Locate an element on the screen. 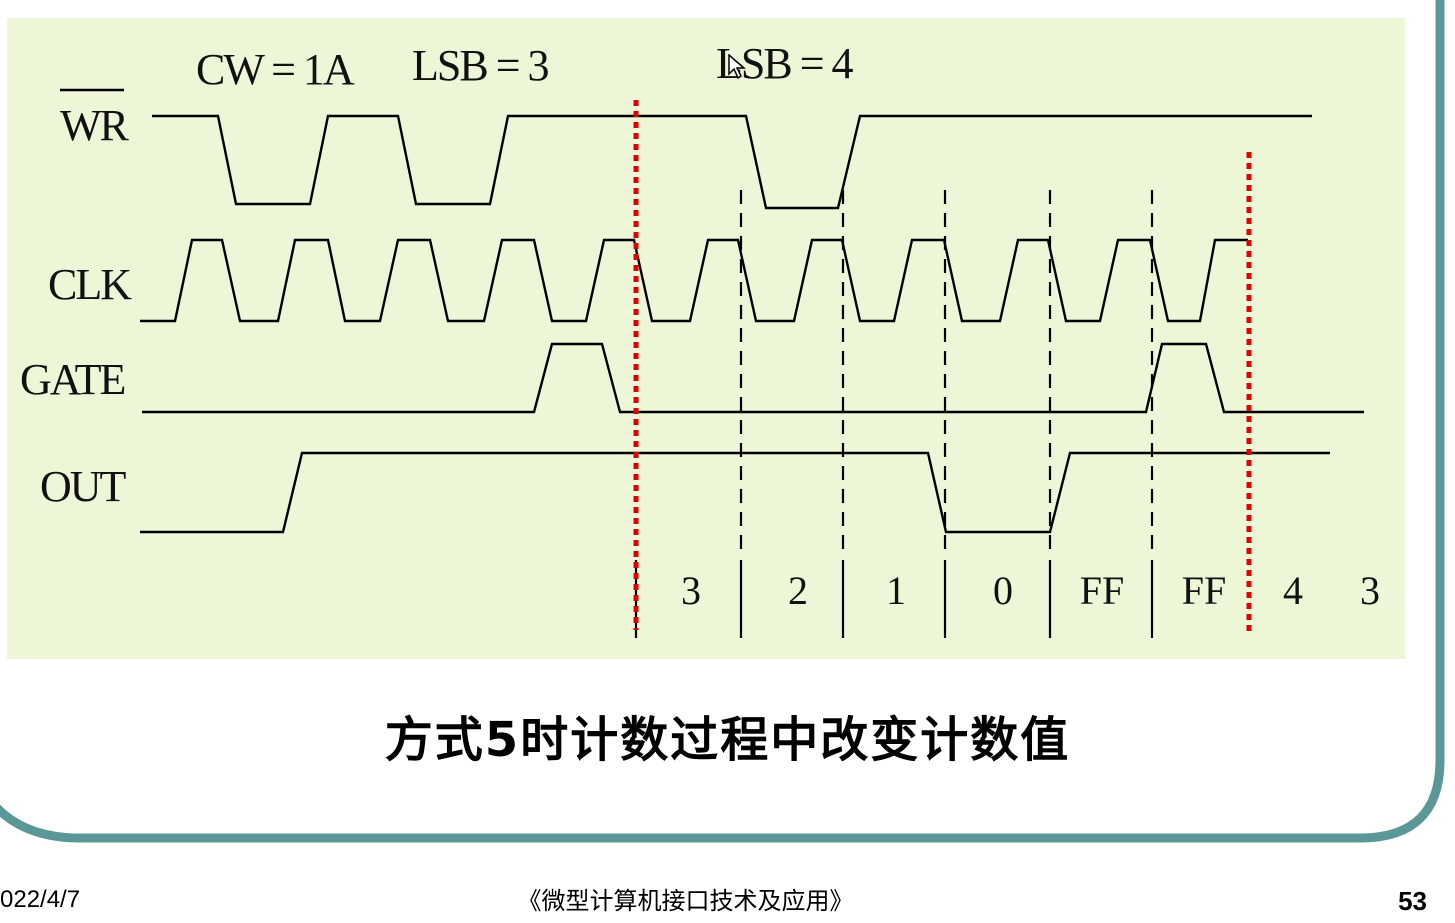 This screenshot has width=1455, height=923. signal-label-gate: GATE is located at coordinates (73, 379).